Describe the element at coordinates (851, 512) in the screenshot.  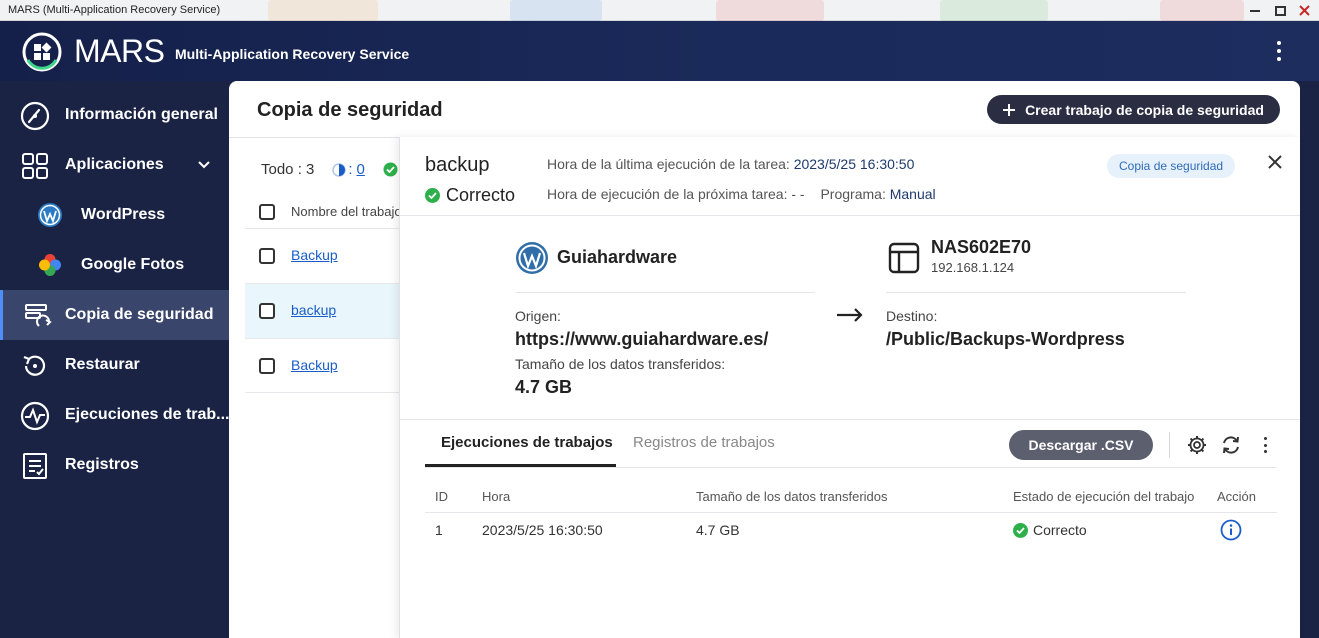
I see `table-header-divider` at that location.